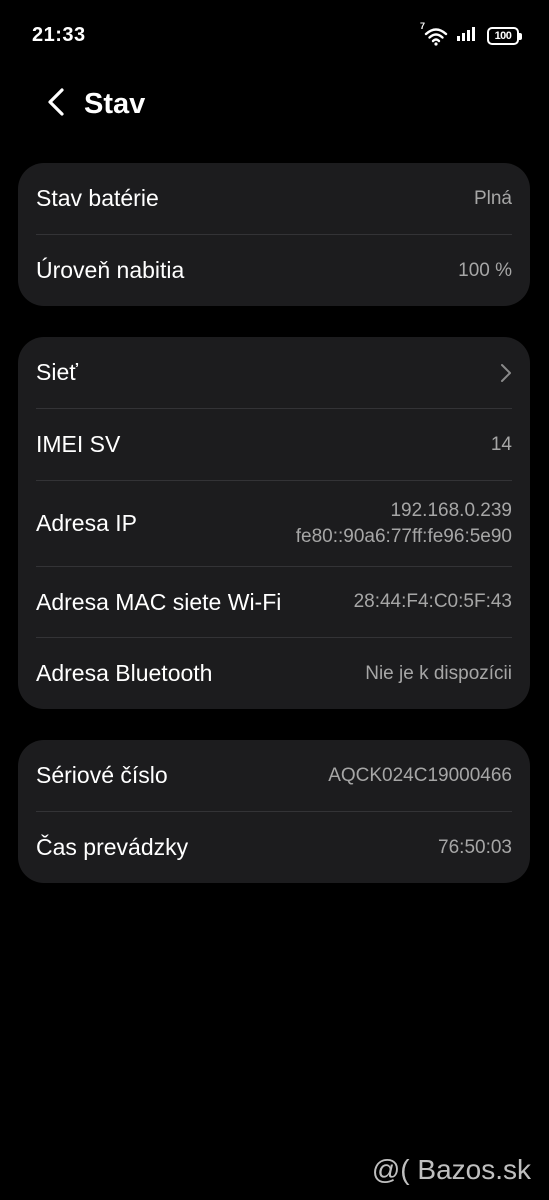 This screenshot has height=1200, width=549. I want to click on battery-icon: 100, so click(504, 35).